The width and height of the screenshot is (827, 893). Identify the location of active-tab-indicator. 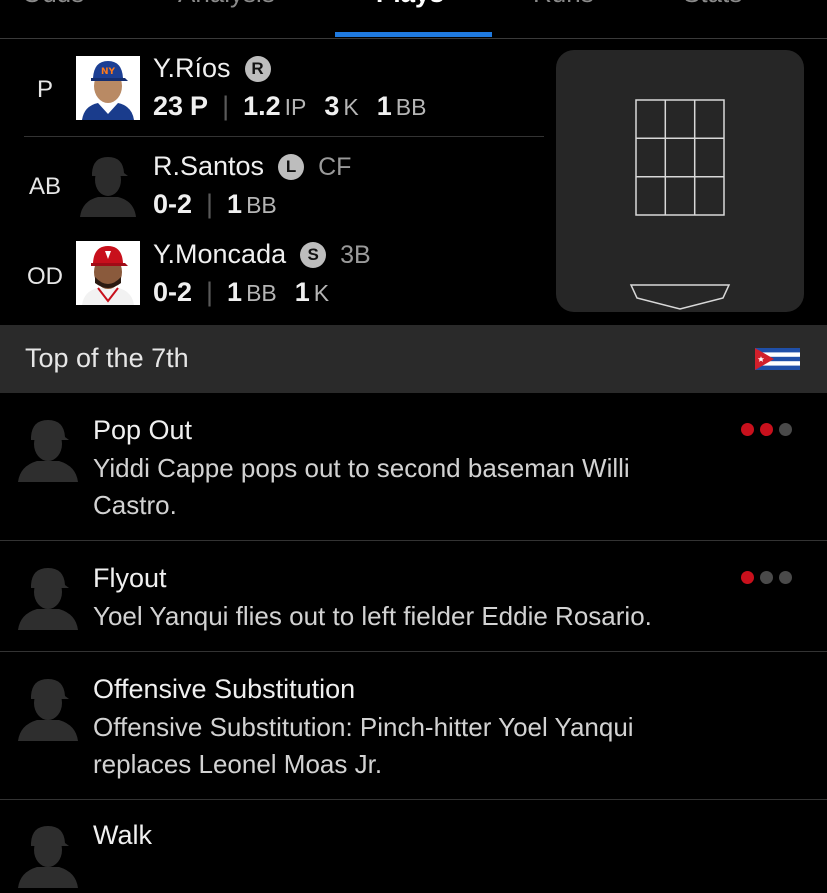
(413, 34).